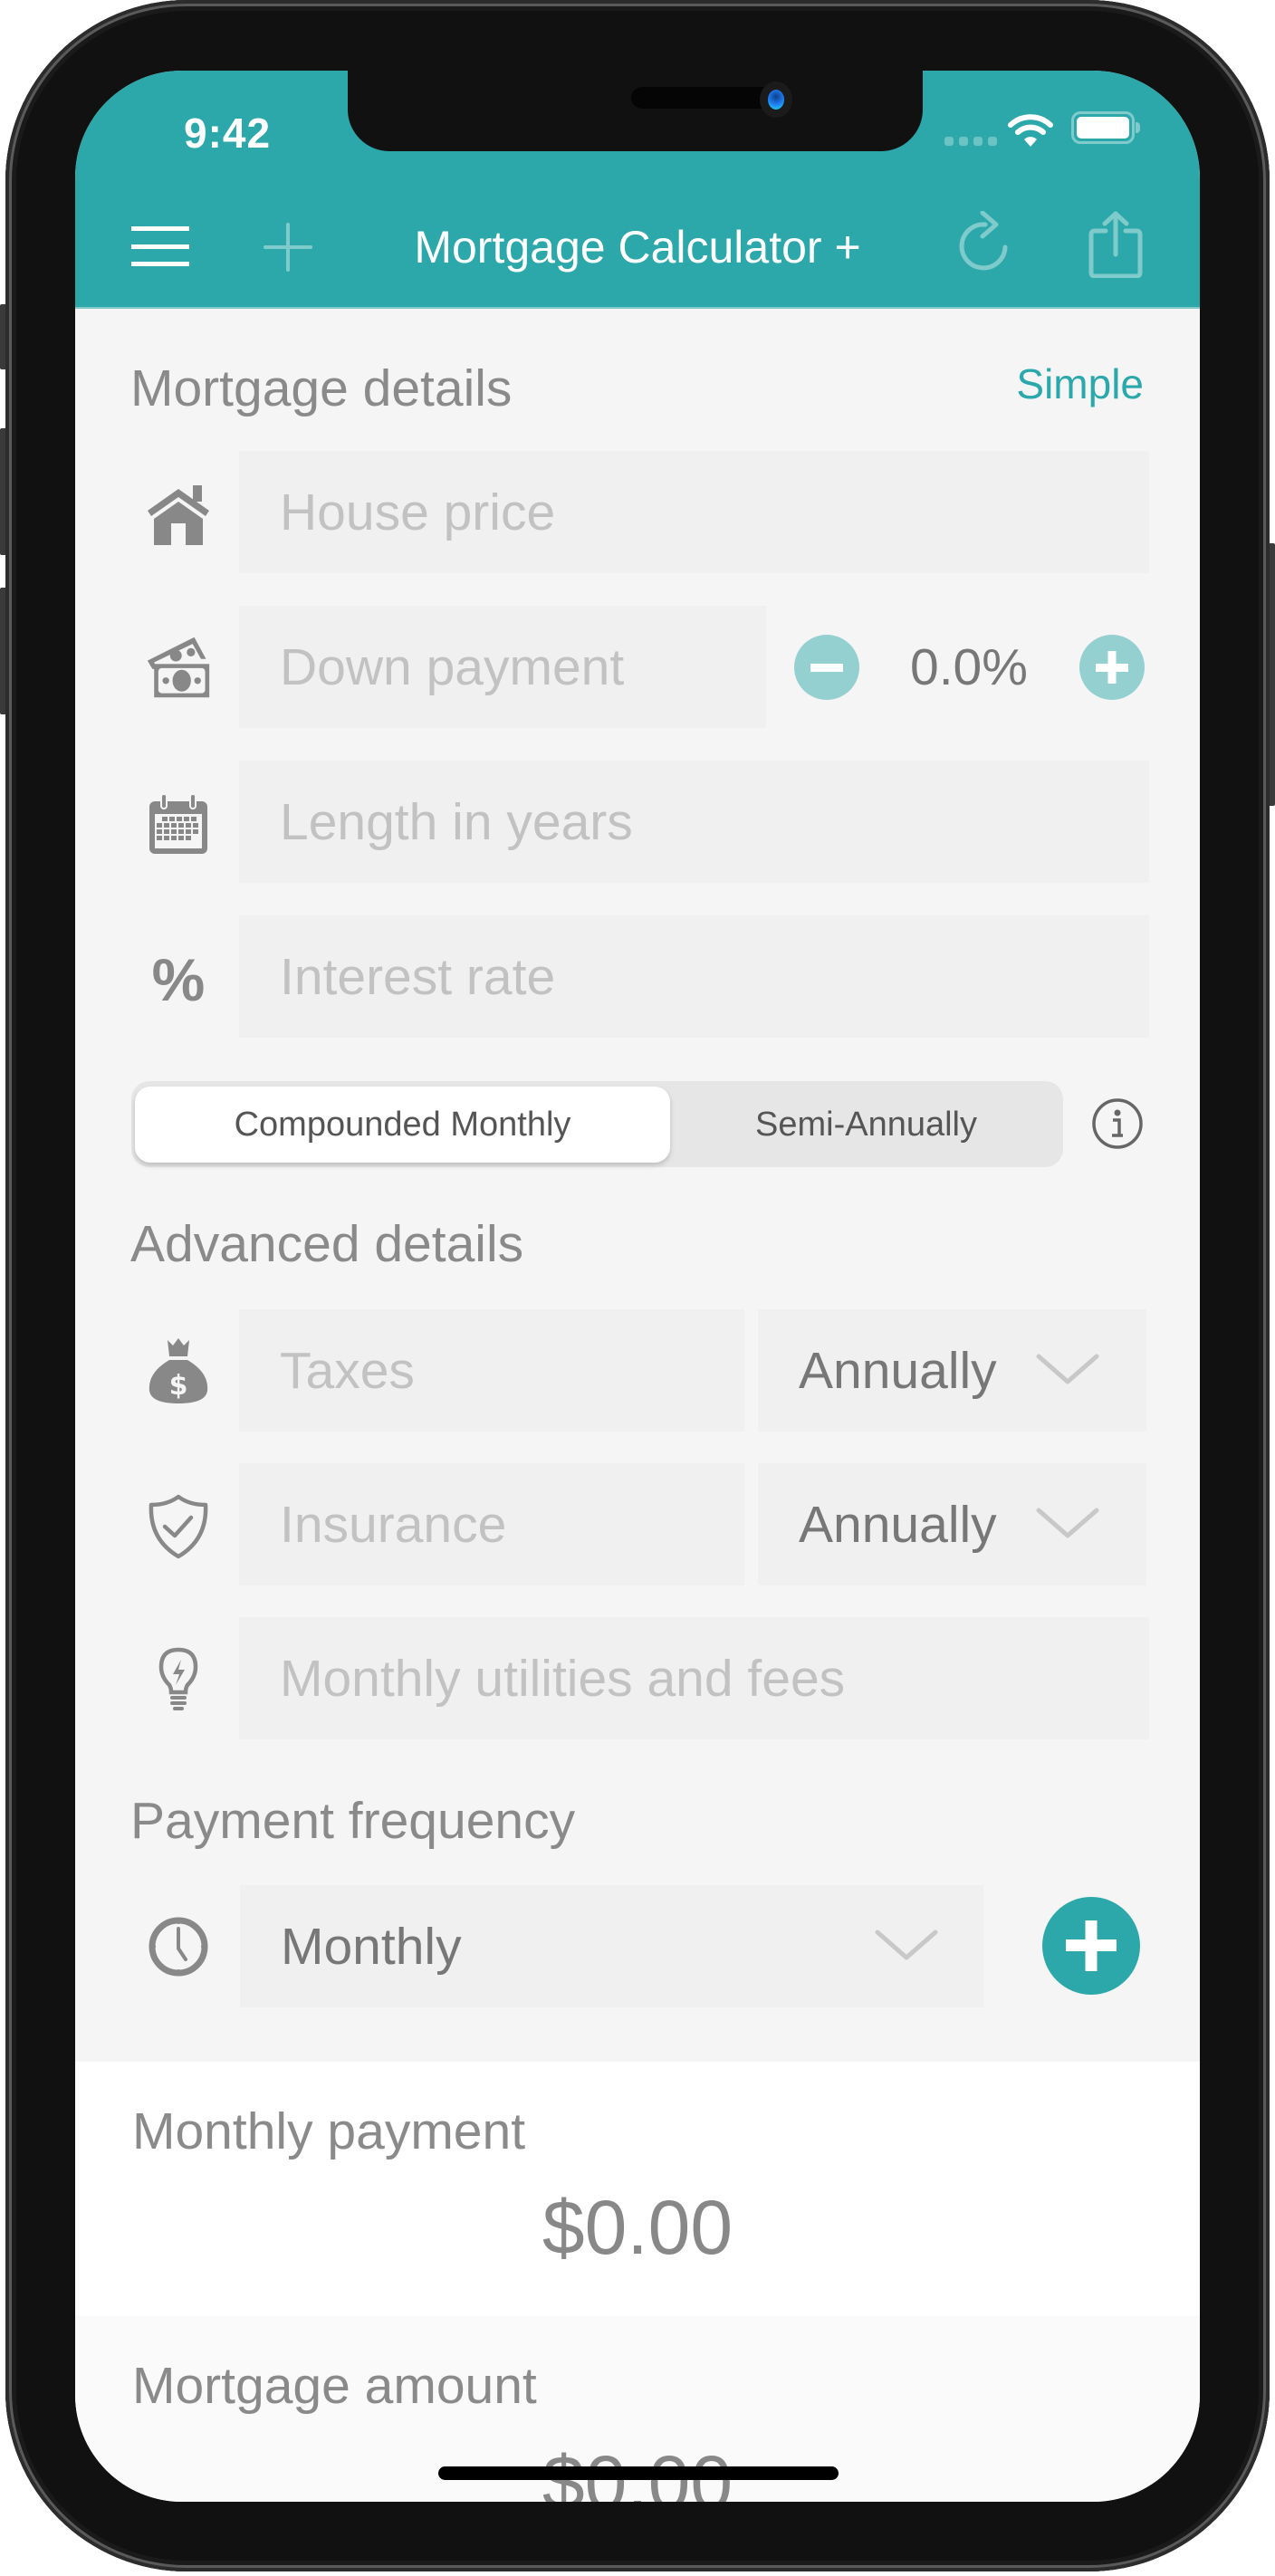  Describe the element at coordinates (1080, 384) in the screenshot. I see `simple-mode-link: Simple` at that location.